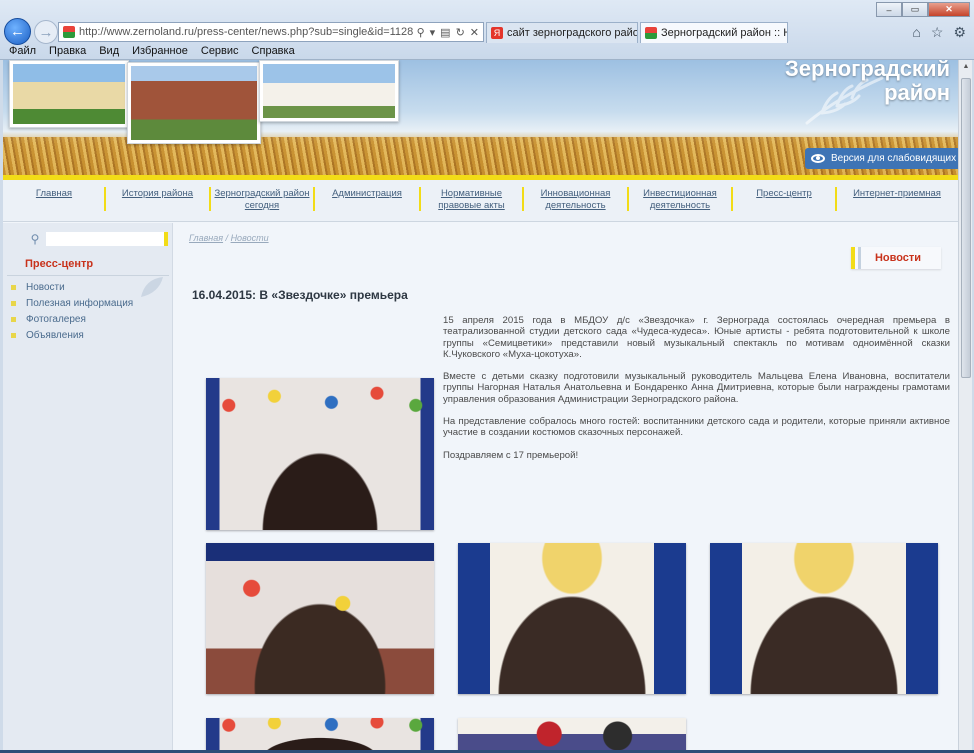 Image resolution: width=974 pixels, height=753 pixels. I want to click on refresh-icon: ↻, so click(460, 32).